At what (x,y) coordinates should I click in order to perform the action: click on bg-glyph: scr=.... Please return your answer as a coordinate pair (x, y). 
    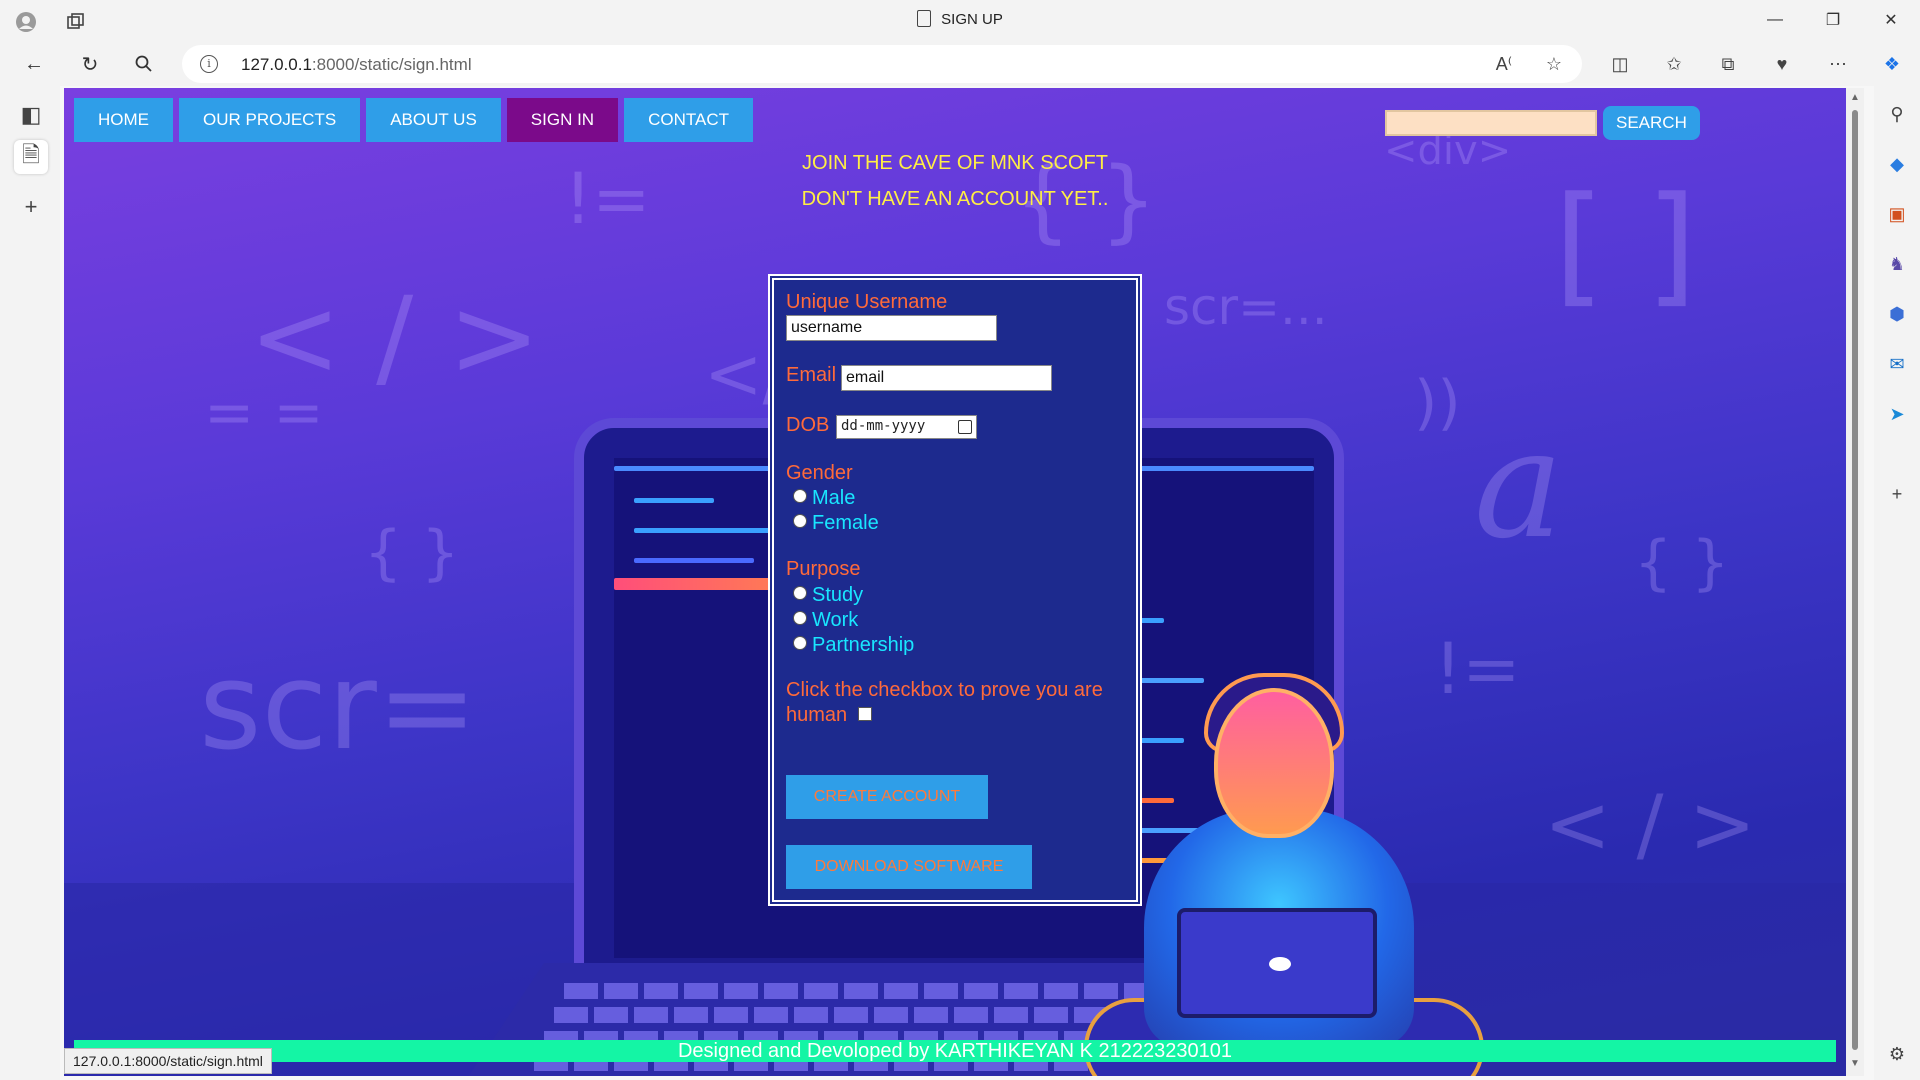
    Looking at the image, I should click on (1246, 307).